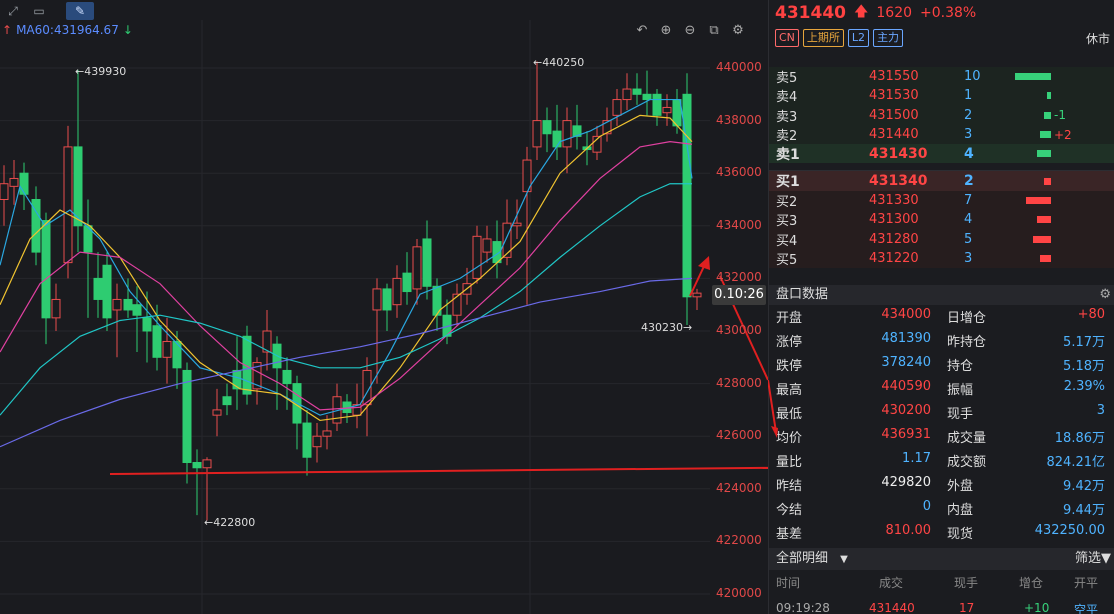 This screenshot has width=1114, height=614. What do you see at coordinates (739, 172) in the screenshot?
I see `price-axis-label: 436000` at bounding box center [739, 172].